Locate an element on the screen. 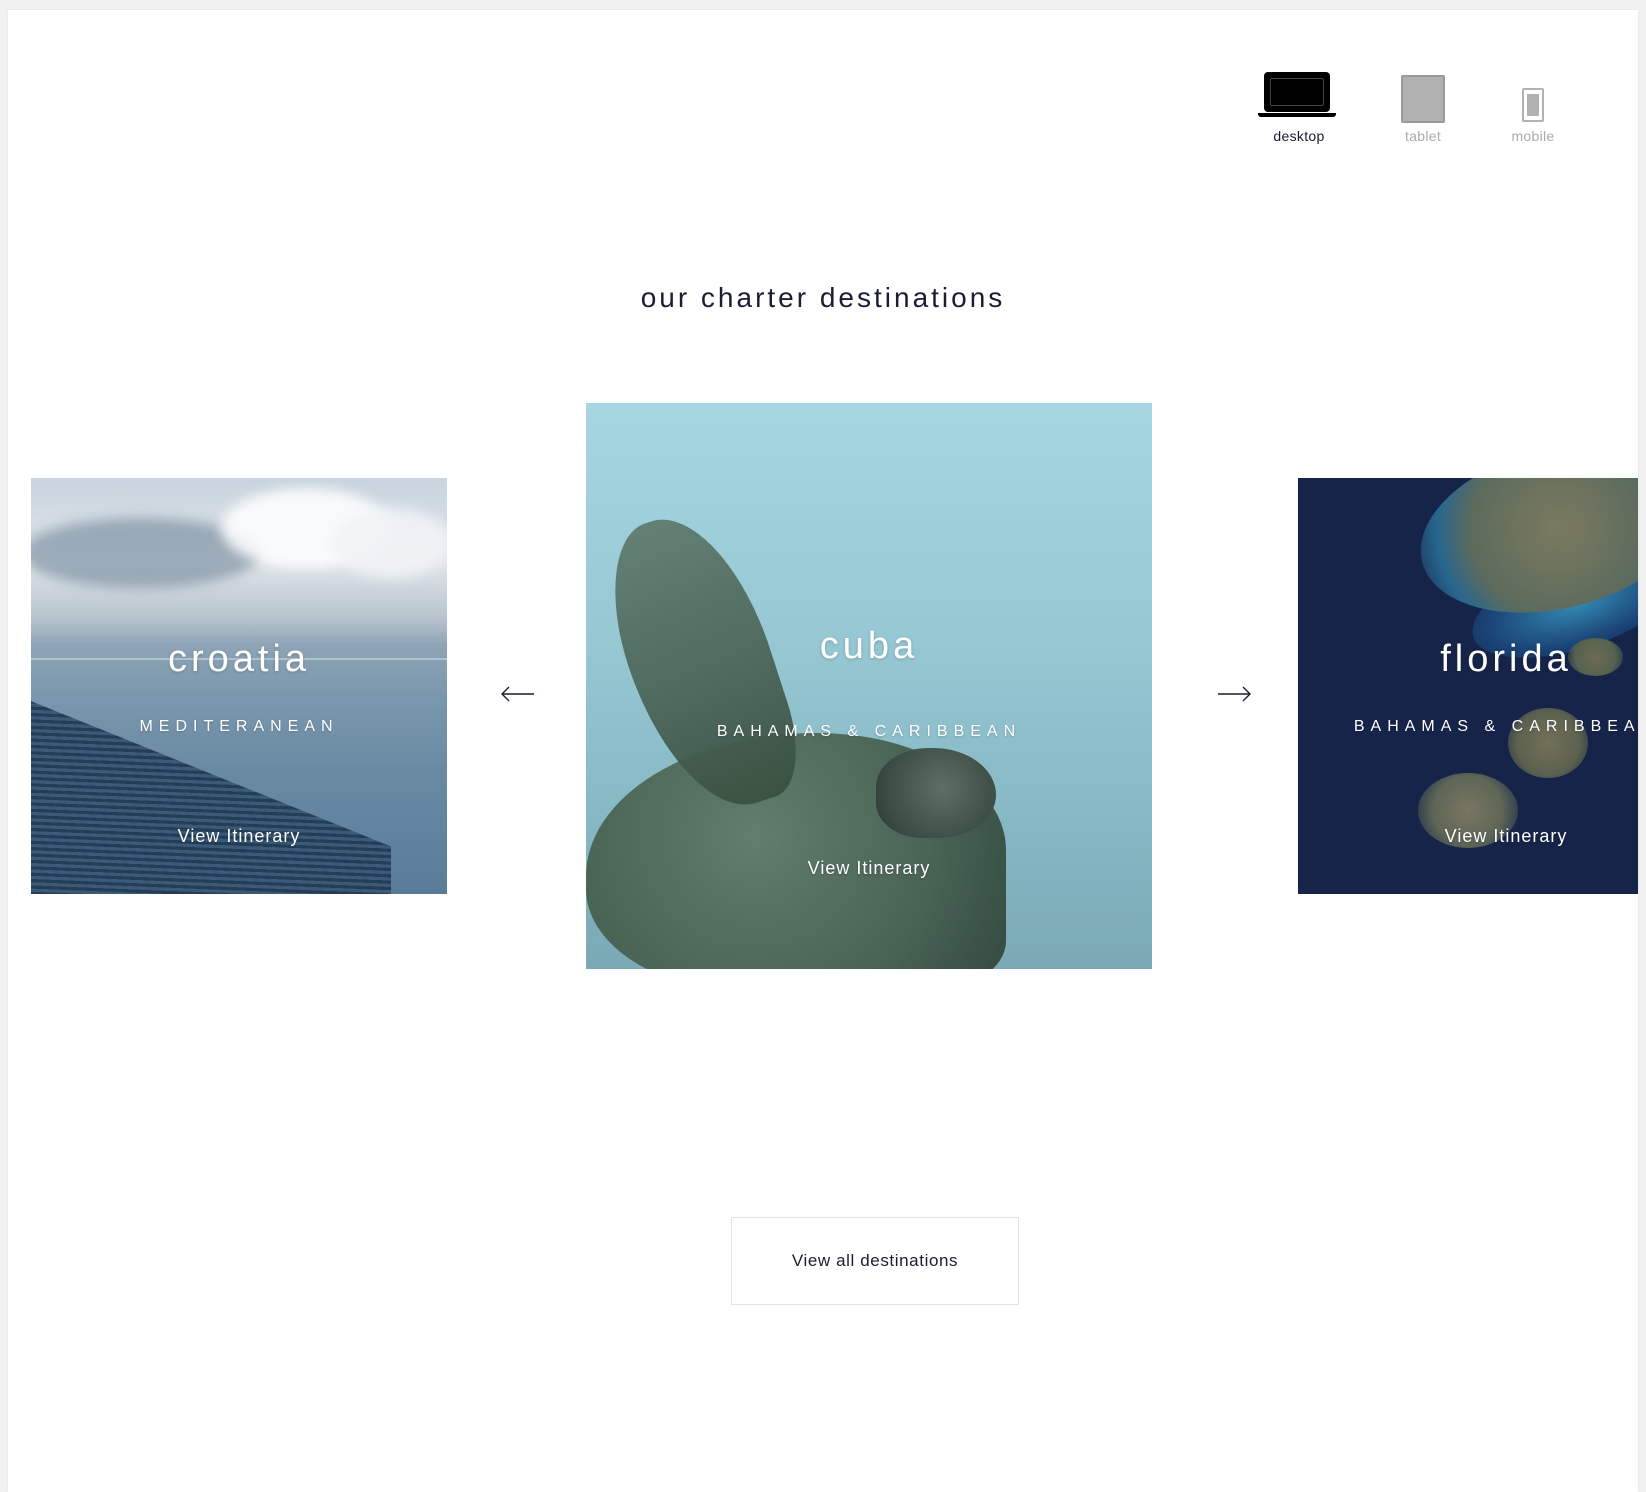 The height and width of the screenshot is (1492, 1646). destination-card-cuba: cuba BAHAMAS & CARIBBEAN View Itinerary is located at coordinates (869, 686).